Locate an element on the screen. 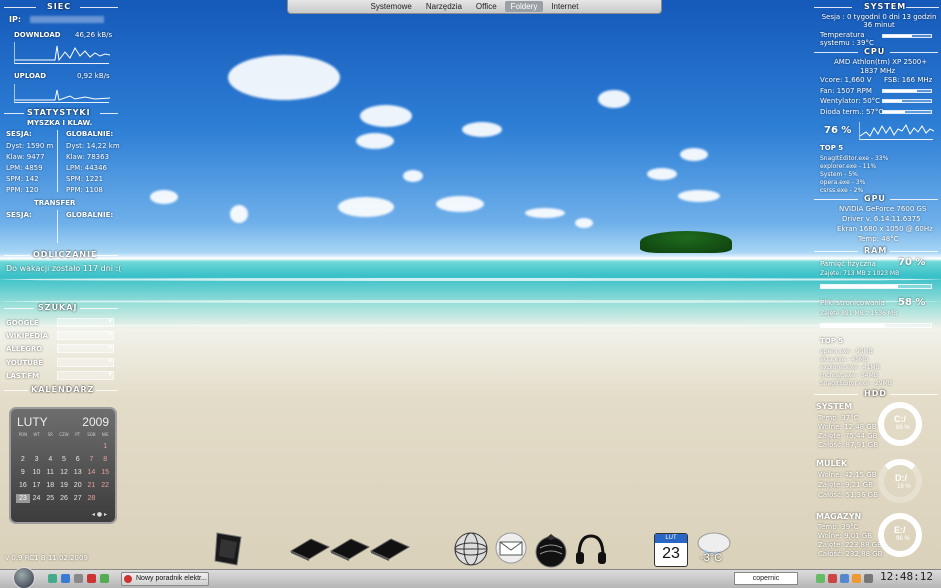 The image size is (941, 588). calendar-day: 14 is located at coordinates (92, 472).